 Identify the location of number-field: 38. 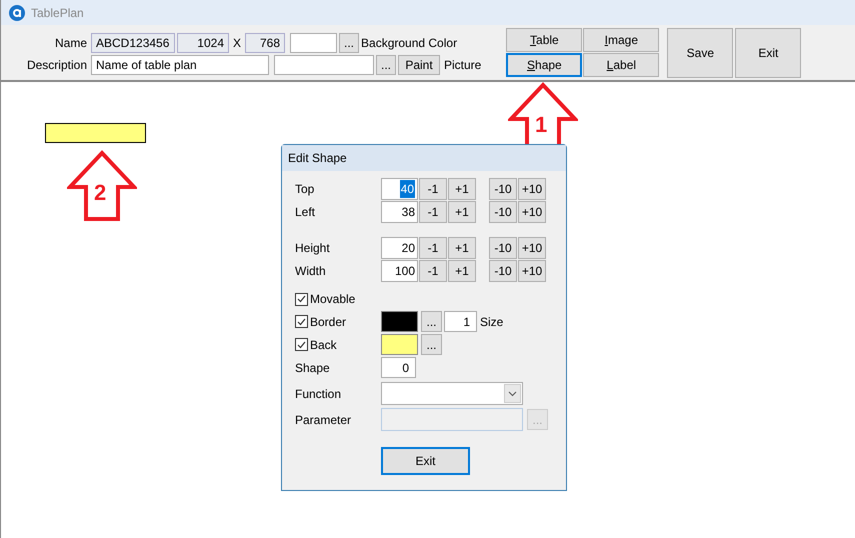
(399, 211).